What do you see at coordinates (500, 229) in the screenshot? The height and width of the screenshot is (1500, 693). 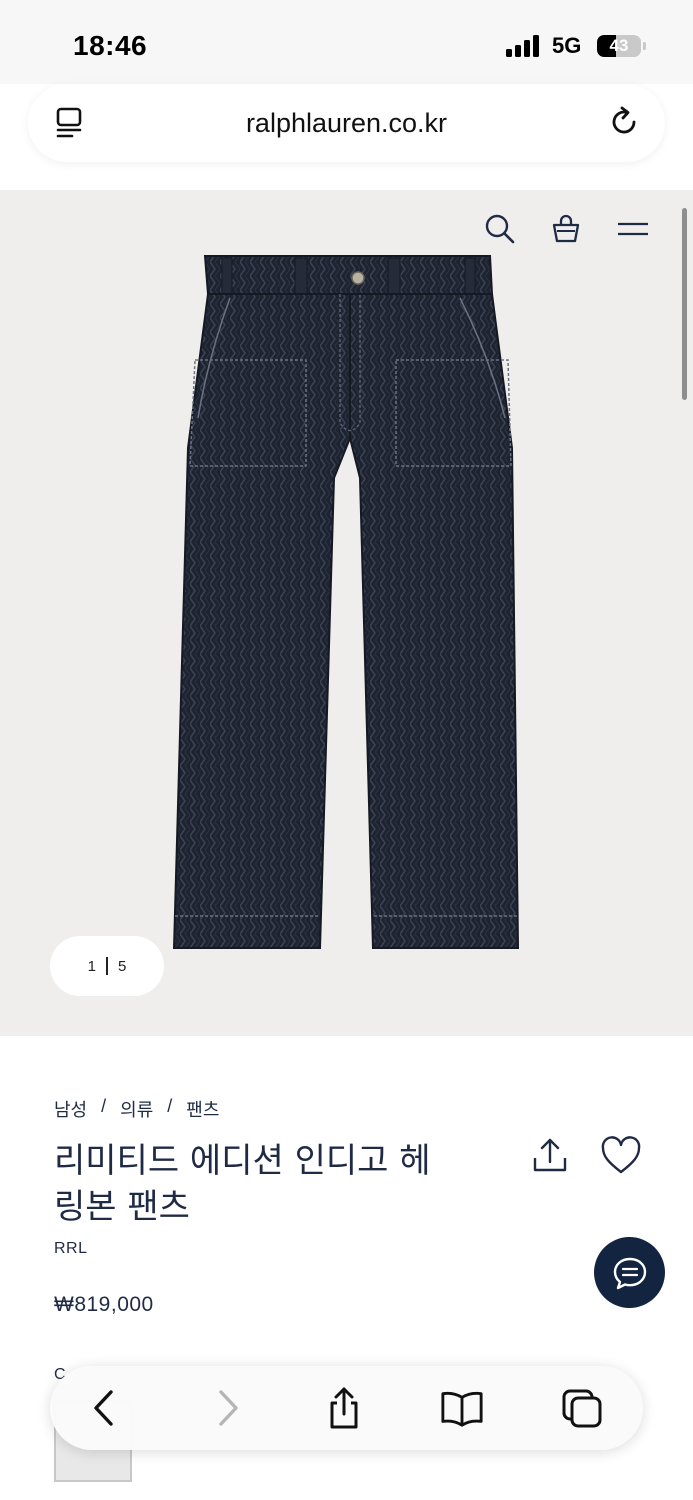 I see `search-icon` at bounding box center [500, 229].